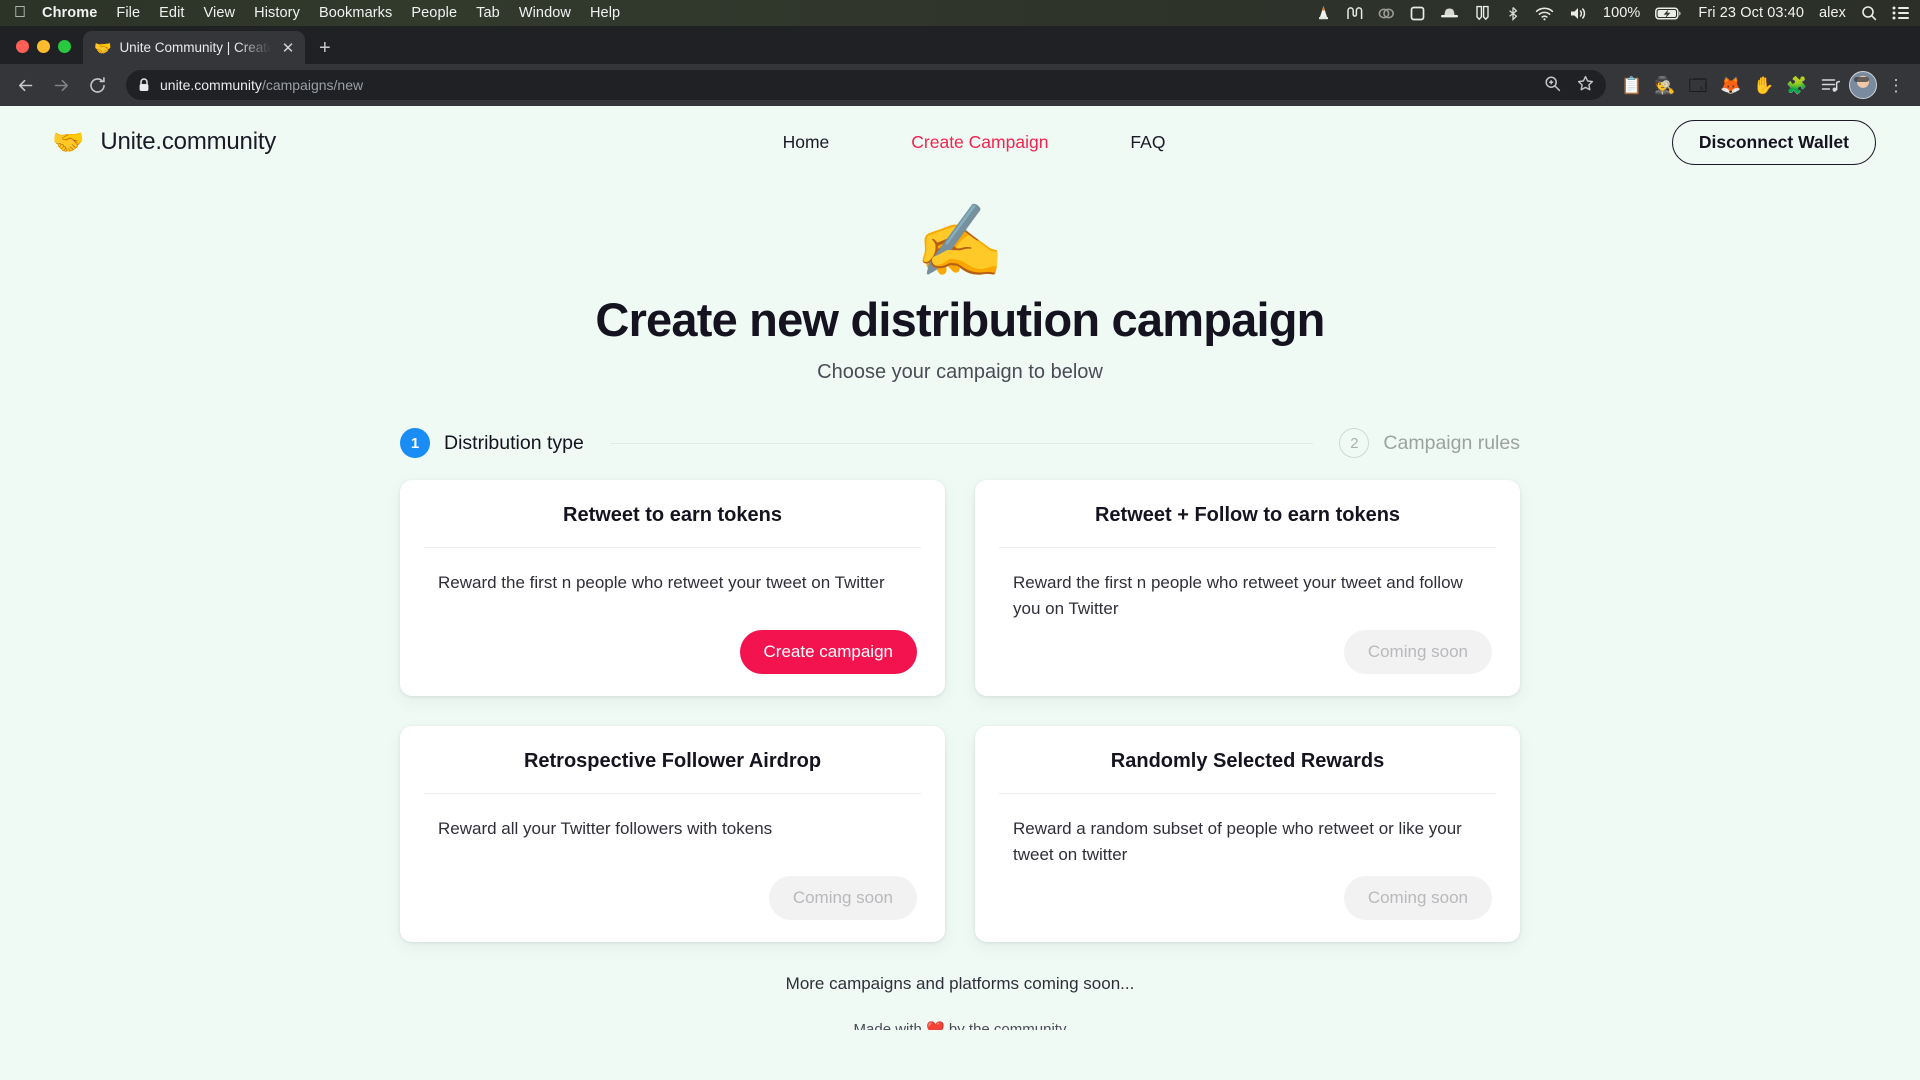 Image resolution: width=1920 pixels, height=1080 pixels. I want to click on clipboard-extension-icon: 📋, so click(1632, 85).